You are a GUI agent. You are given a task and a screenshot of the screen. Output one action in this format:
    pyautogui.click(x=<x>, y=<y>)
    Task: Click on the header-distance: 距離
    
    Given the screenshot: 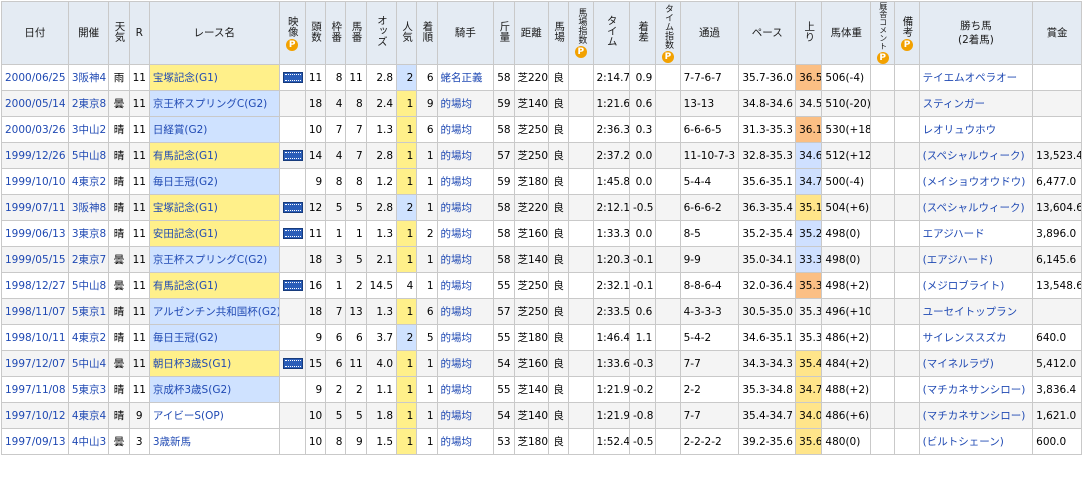 What is the action you would take?
    pyautogui.click(x=531, y=33)
    